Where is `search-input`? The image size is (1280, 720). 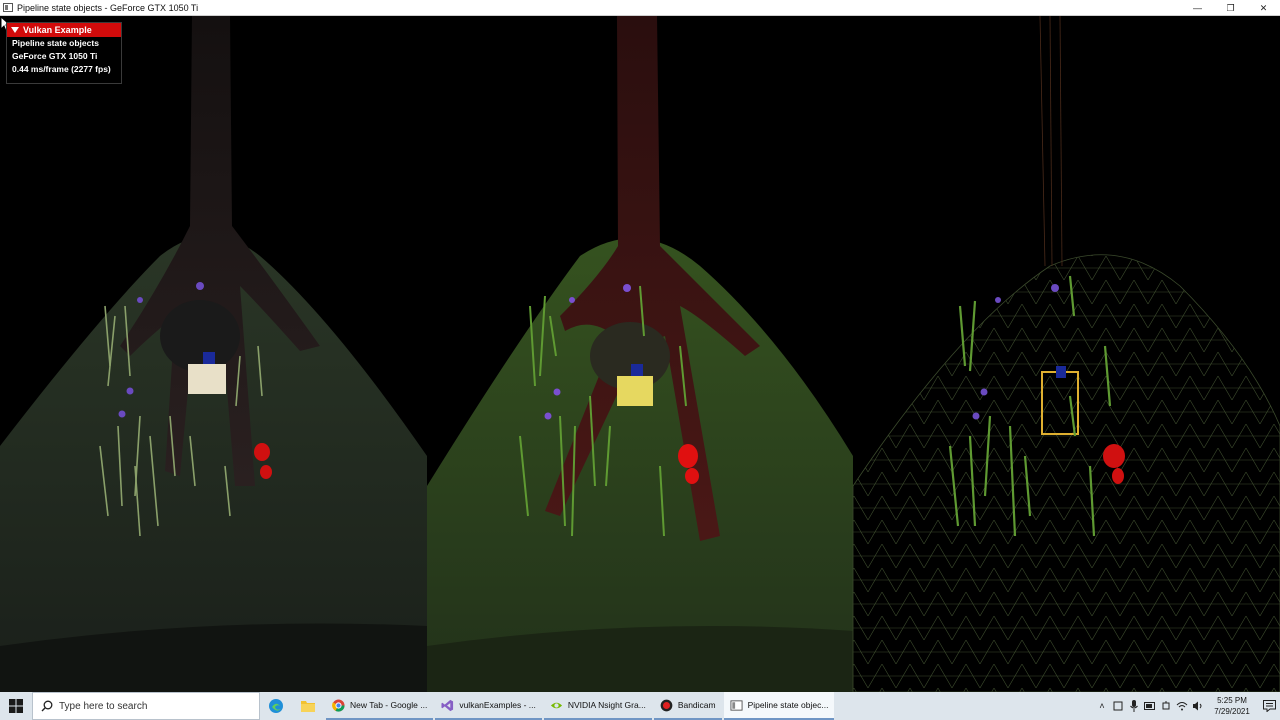 search-input is located at coordinates (149, 706).